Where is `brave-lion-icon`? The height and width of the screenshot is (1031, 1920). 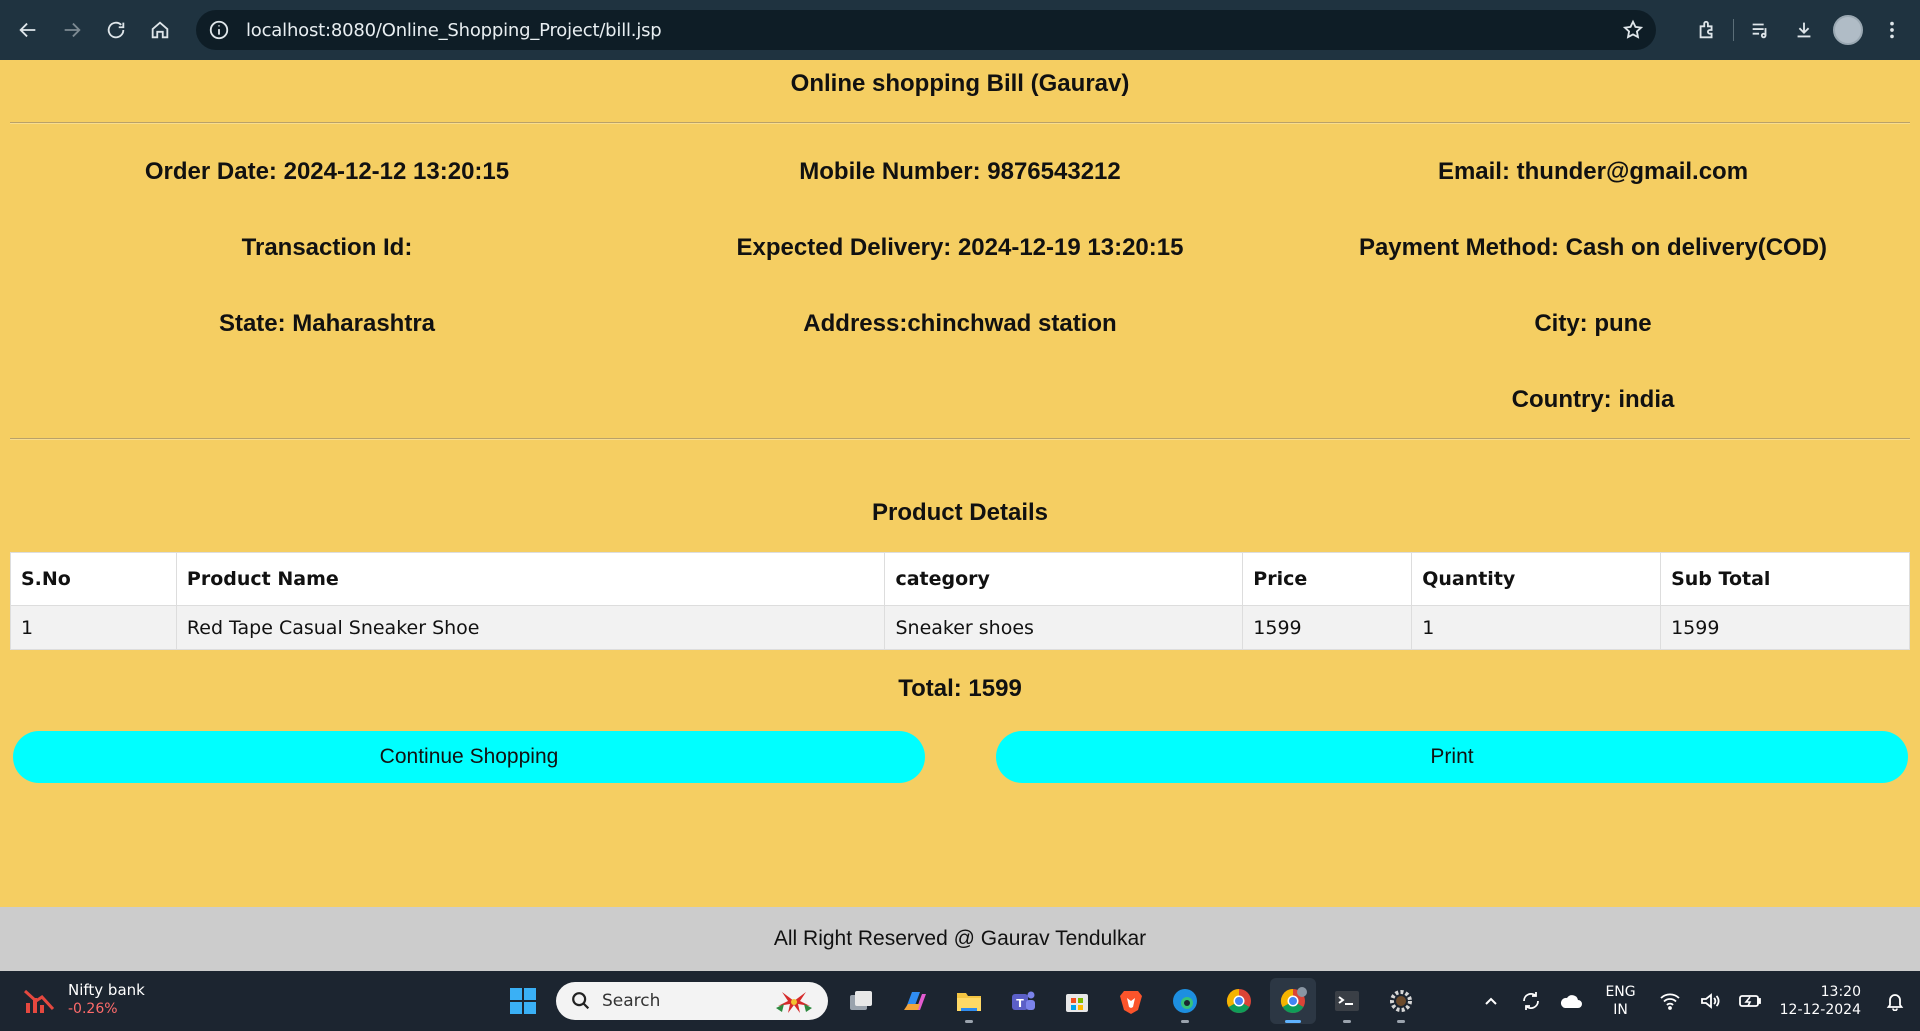 brave-lion-icon is located at coordinates (1131, 1002).